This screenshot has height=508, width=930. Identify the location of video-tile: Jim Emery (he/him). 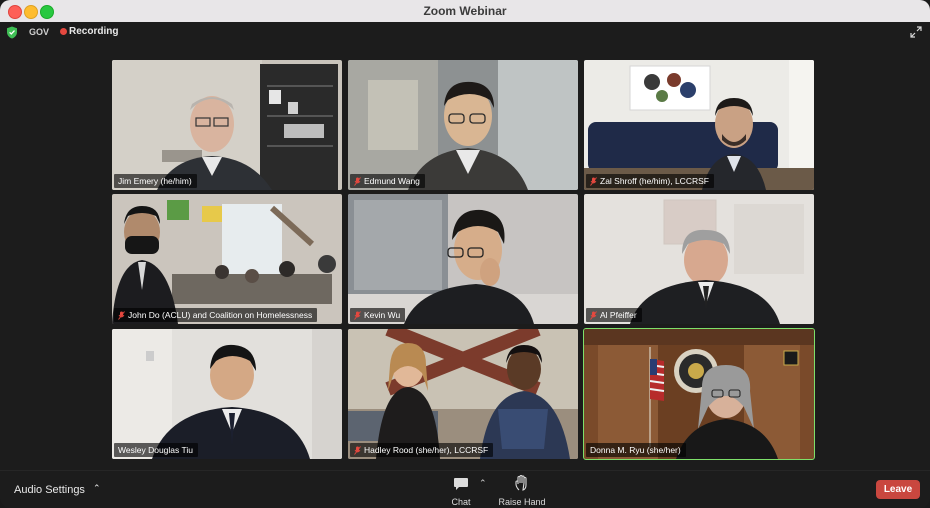
(227, 125).